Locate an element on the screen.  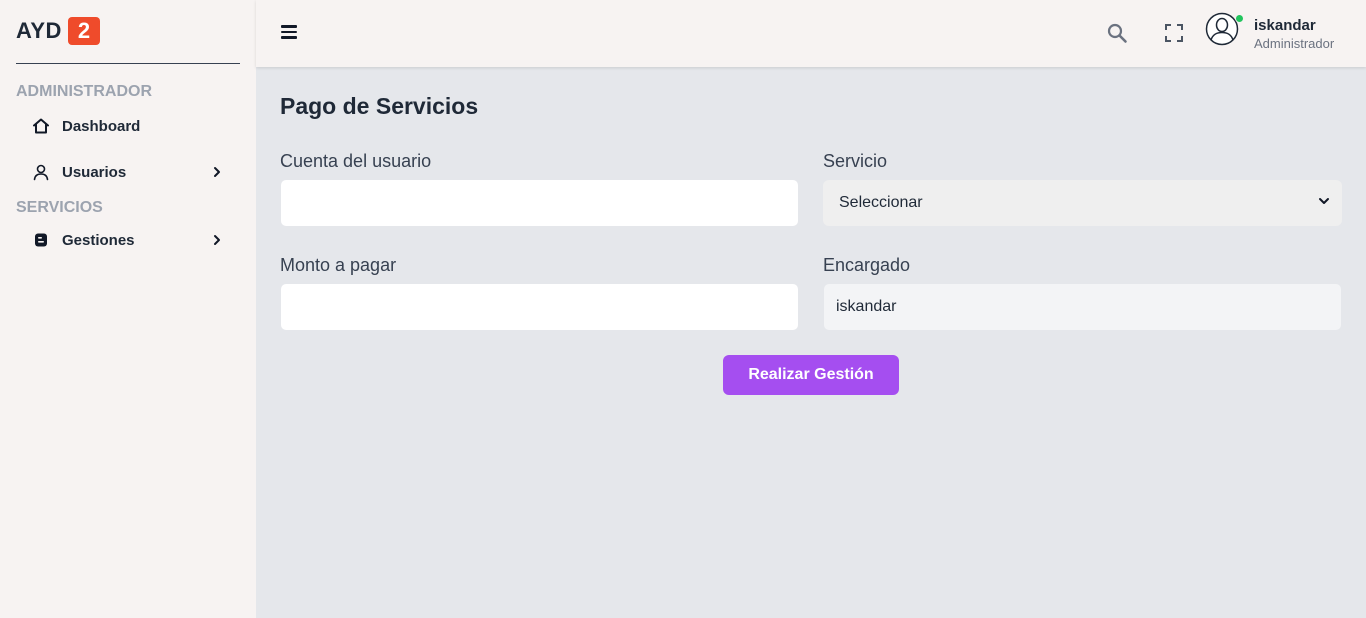
fullscreen-icon is located at coordinates (1174, 33).